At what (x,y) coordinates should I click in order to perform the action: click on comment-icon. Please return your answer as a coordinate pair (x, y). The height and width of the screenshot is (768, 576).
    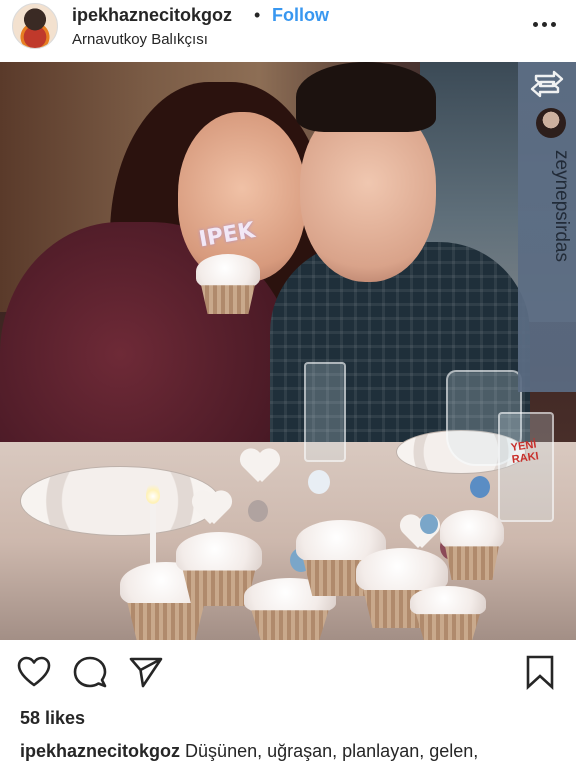
    Looking at the image, I should click on (90, 672).